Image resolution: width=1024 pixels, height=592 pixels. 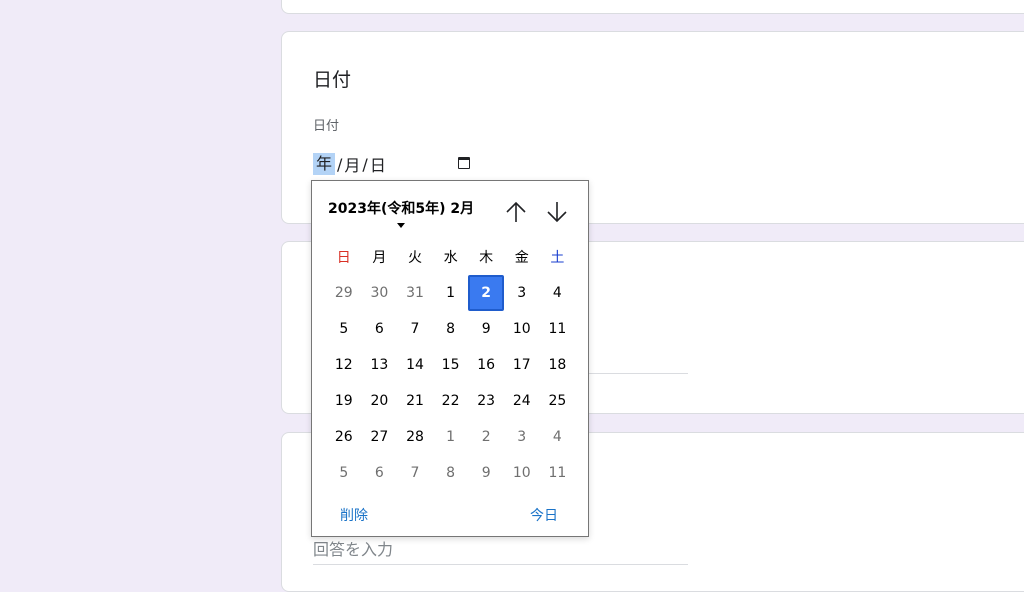 I want to click on year-segment: 年, so click(x=324, y=164).